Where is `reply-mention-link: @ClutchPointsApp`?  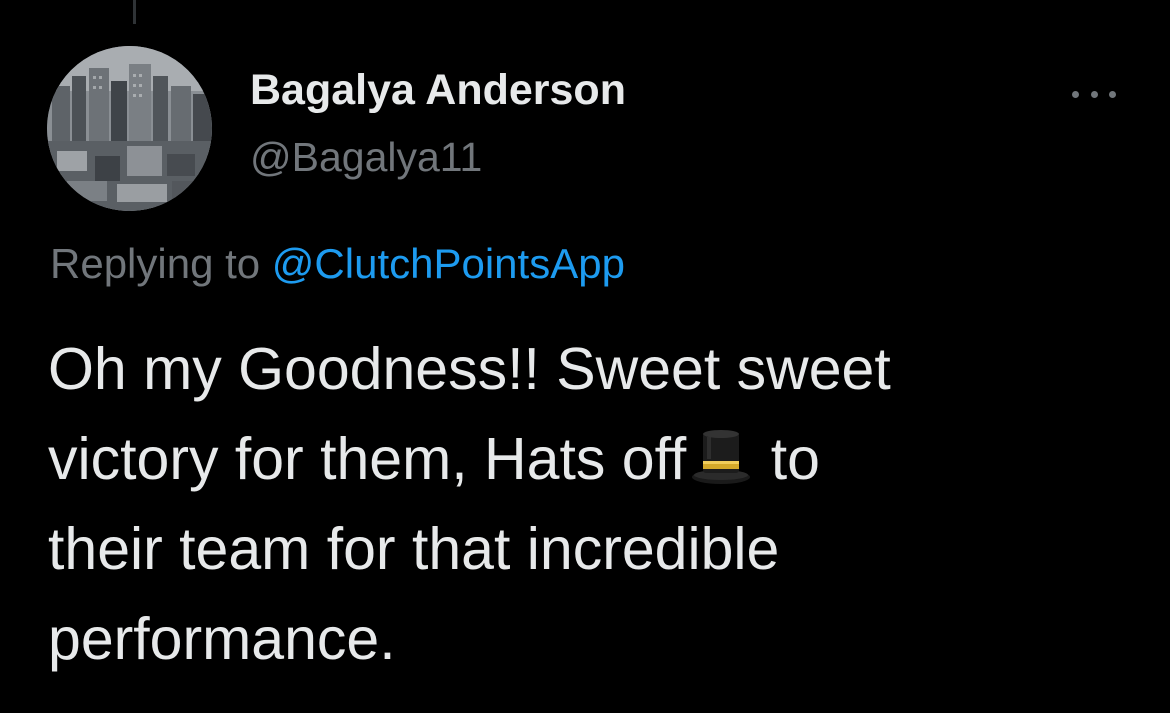 reply-mention-link: @ClutchPointsApp is located at coordinates (448, 263).